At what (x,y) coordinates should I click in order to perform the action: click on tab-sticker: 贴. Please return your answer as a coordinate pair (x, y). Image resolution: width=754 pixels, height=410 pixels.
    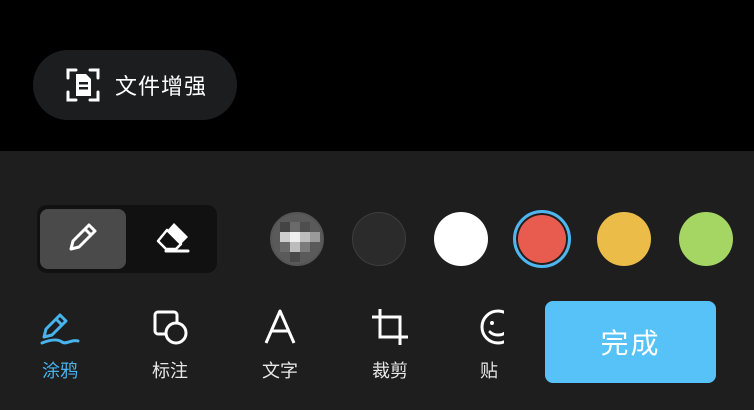
    Looking at the image, I should click on (477, 346).